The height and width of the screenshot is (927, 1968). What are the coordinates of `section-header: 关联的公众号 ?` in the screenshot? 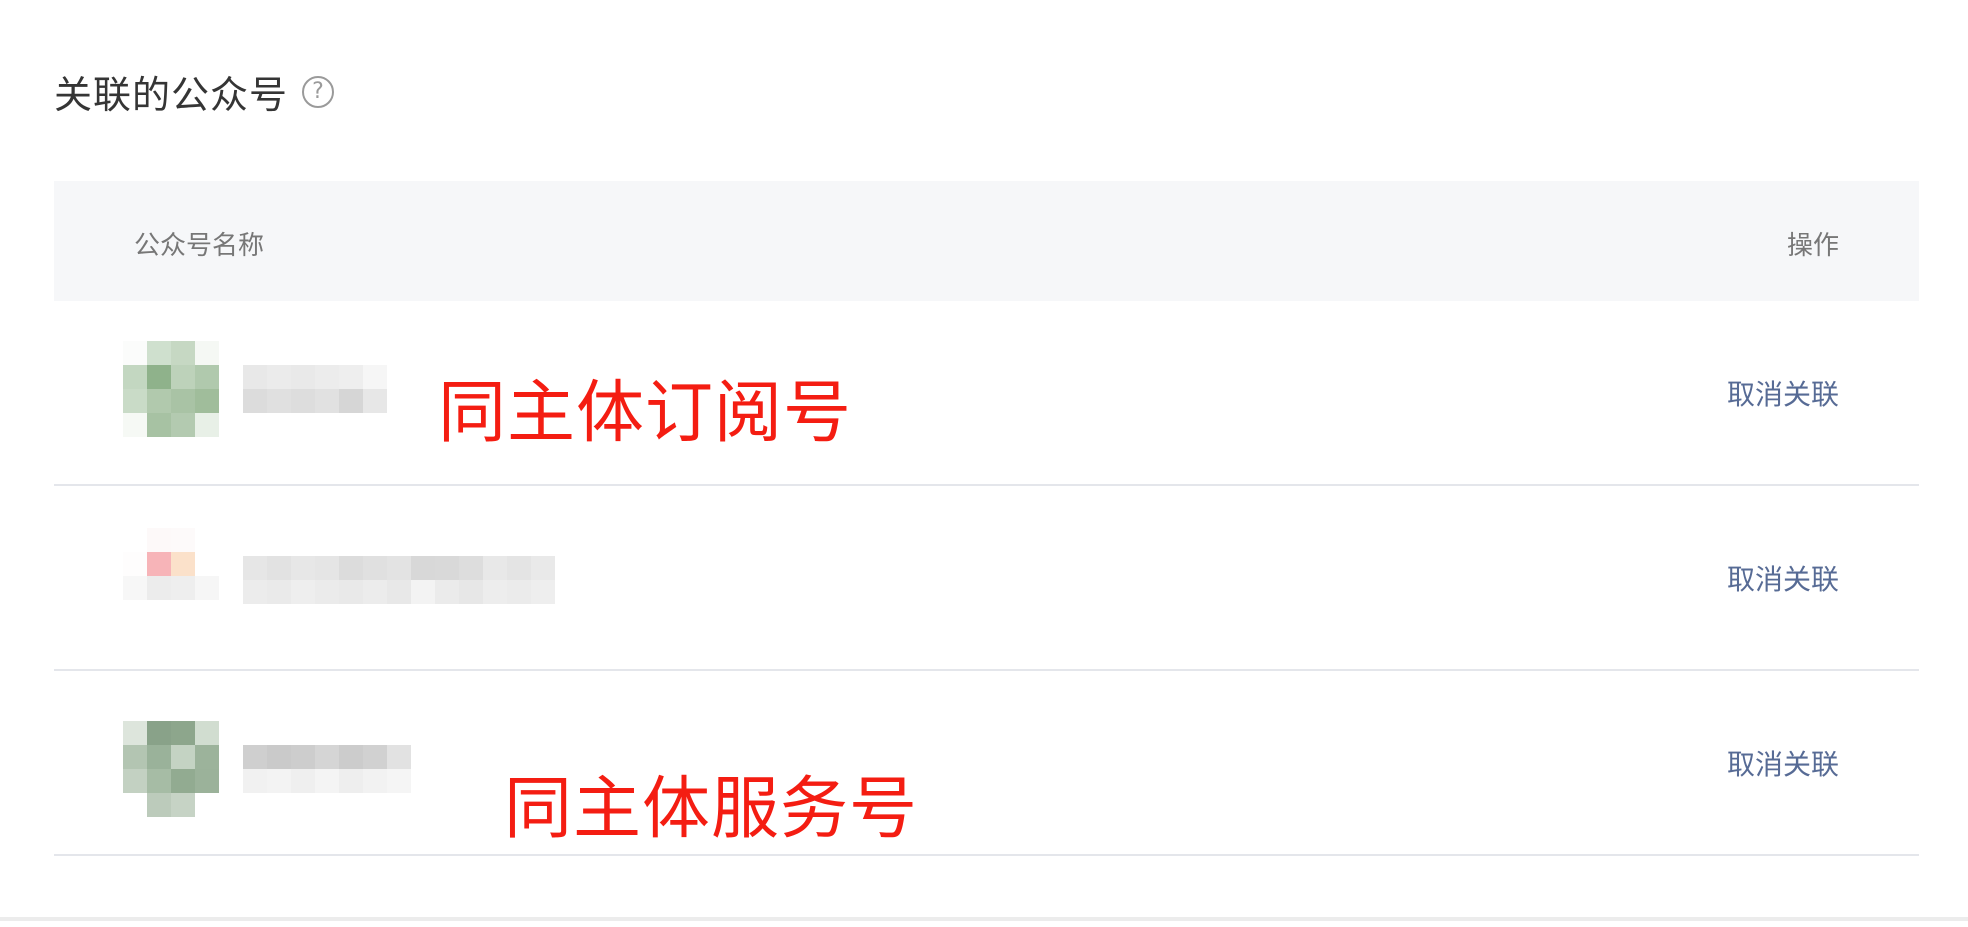 It's located at (194, 91).